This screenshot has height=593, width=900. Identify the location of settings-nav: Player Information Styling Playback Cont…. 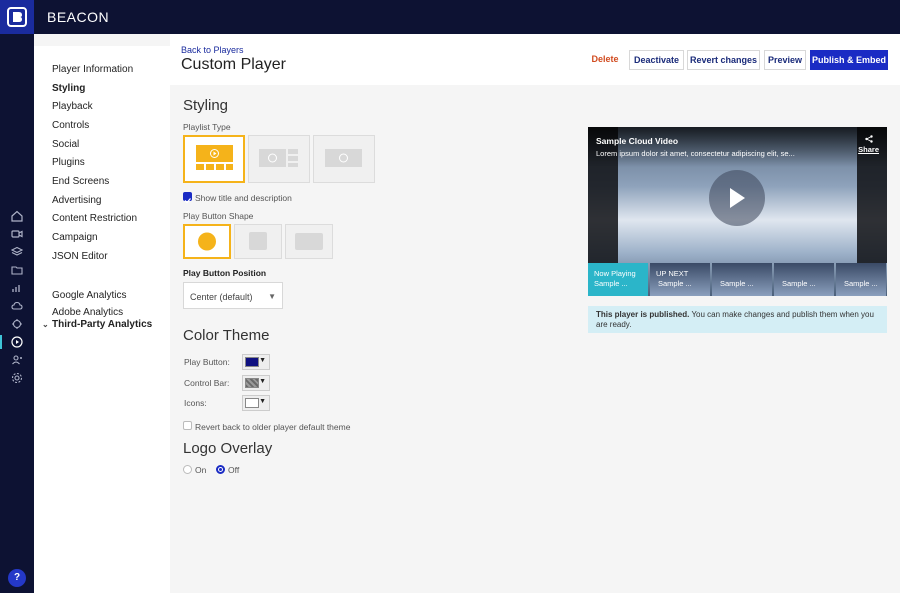
(102, 319).